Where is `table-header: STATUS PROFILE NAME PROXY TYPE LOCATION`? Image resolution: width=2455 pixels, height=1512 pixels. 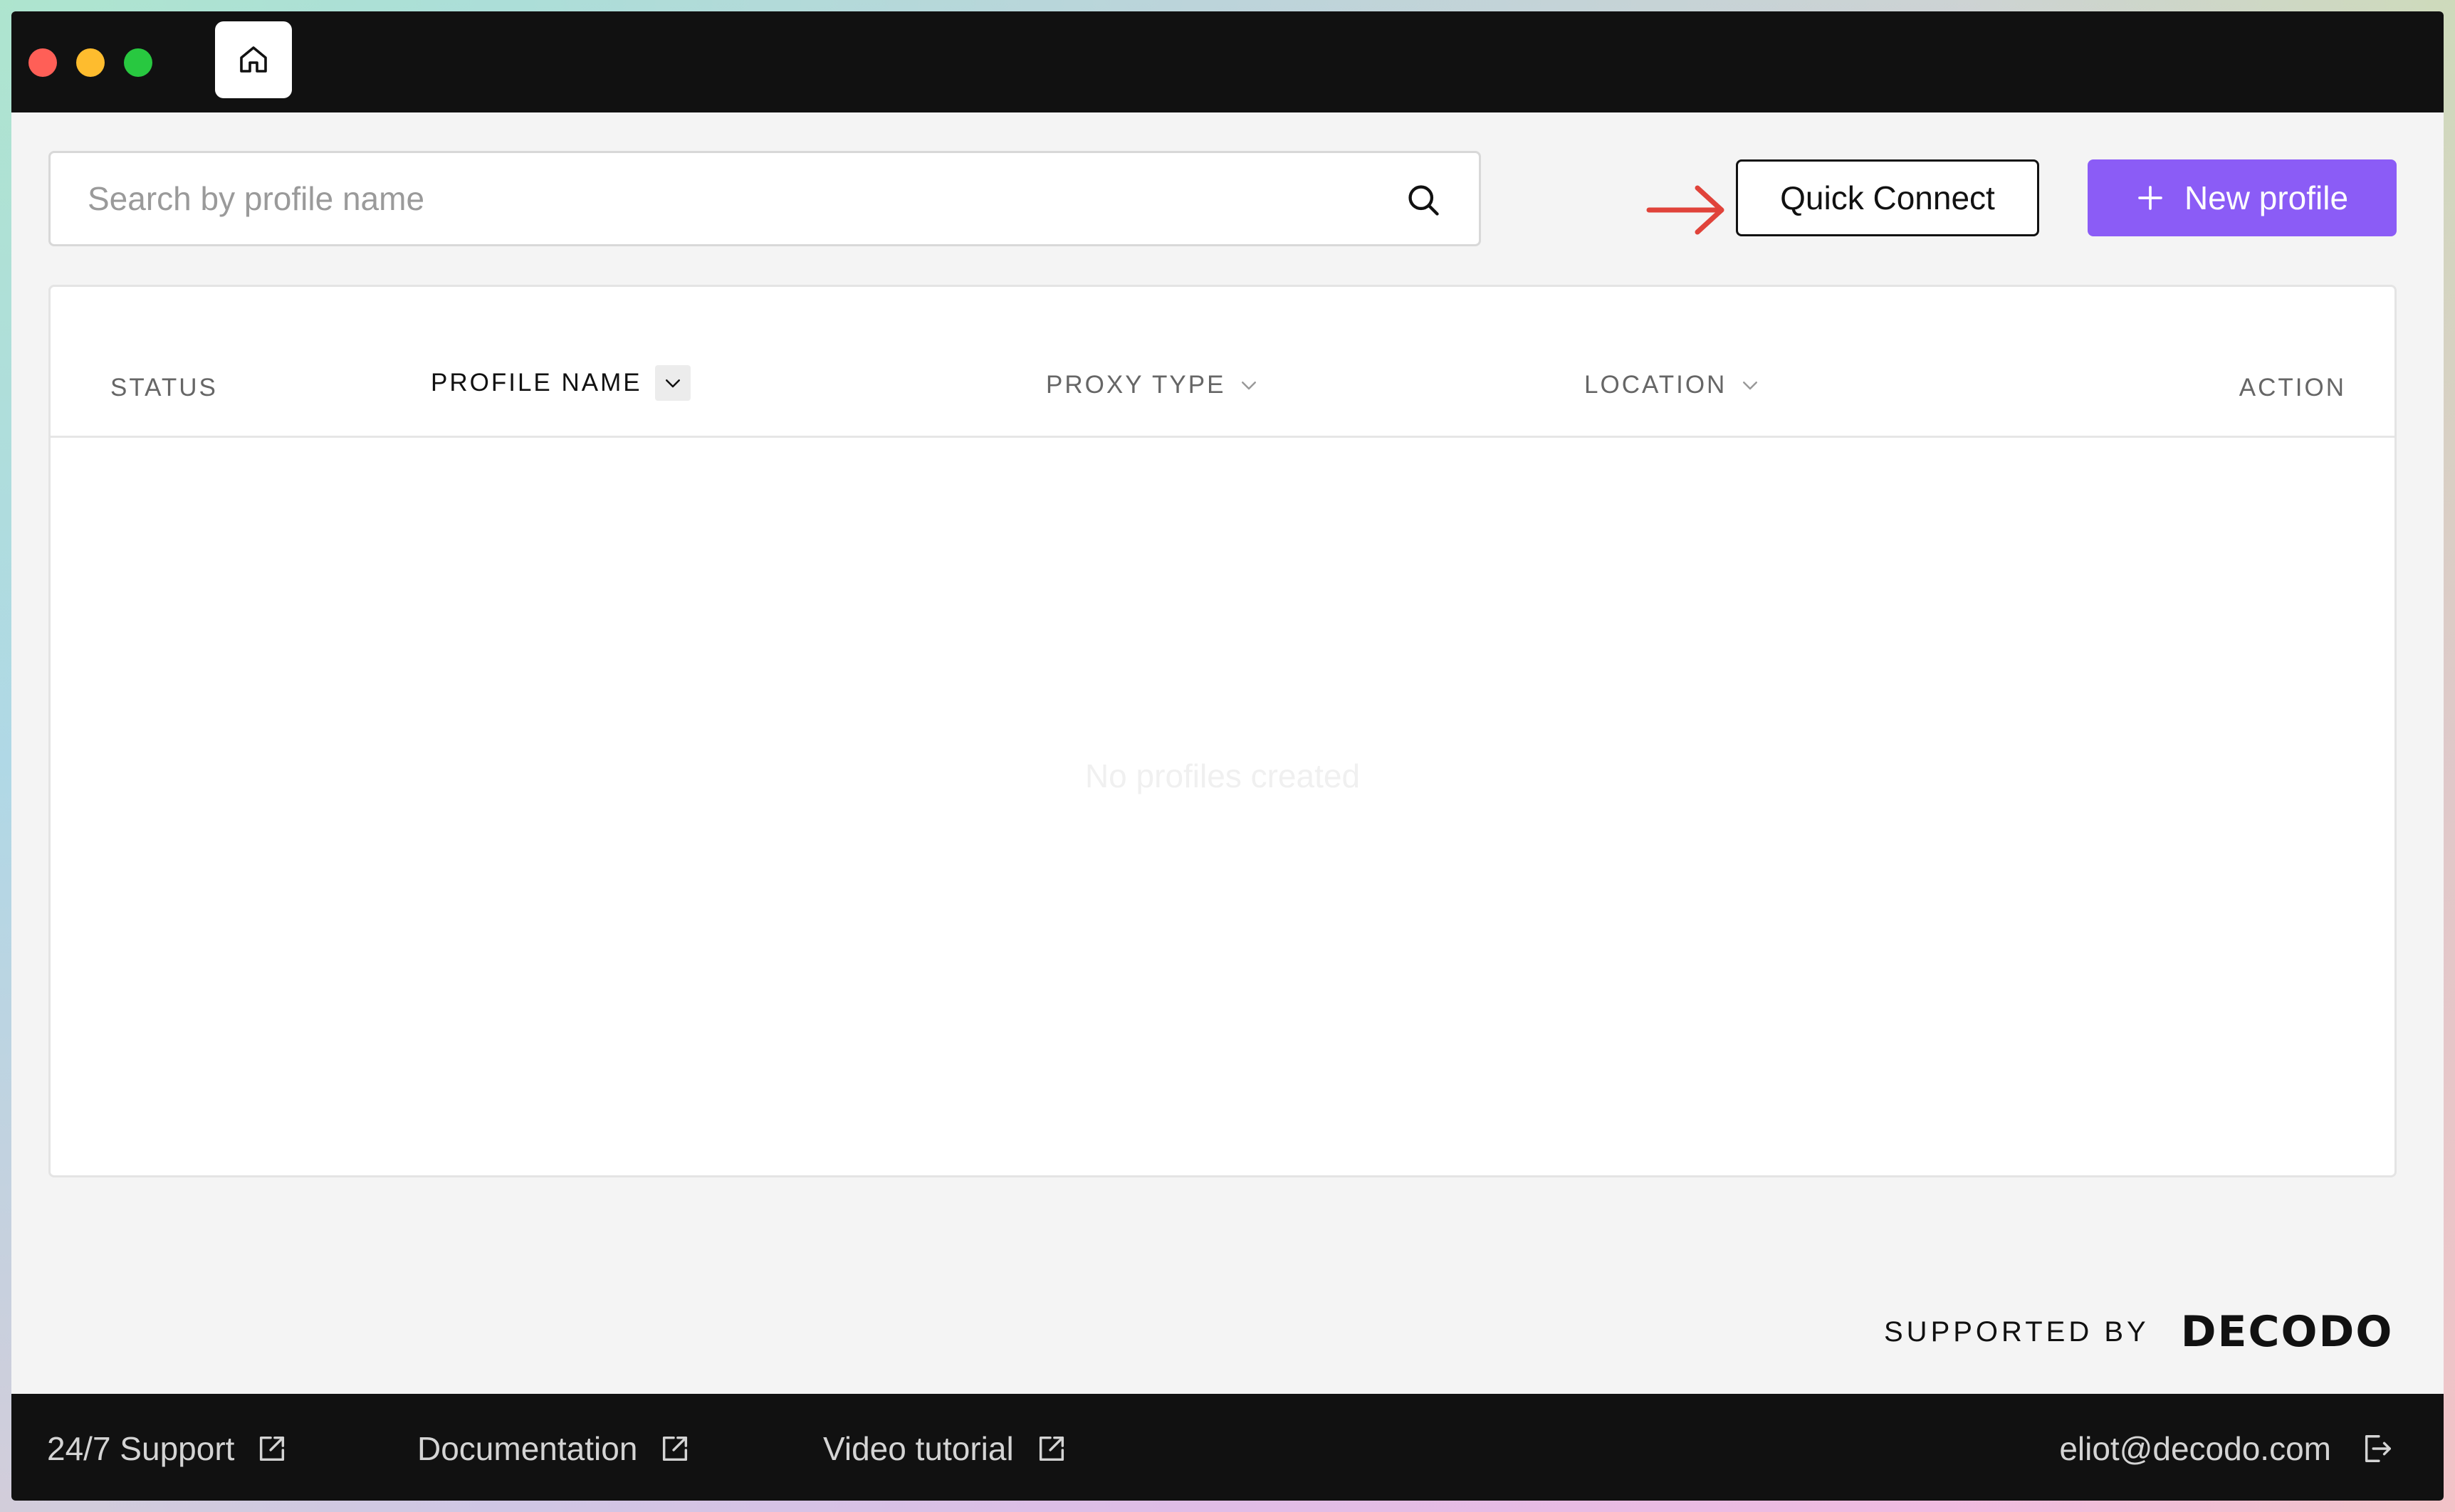
table-header: STATUS PROFILE NAME PROXY TYPE LOCATION is located at coordinates (1222, 362).